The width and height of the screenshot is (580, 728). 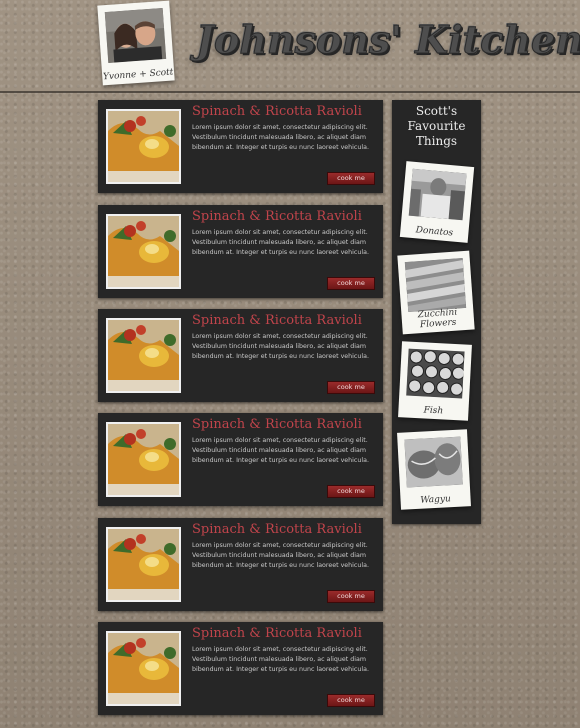 I want to click on header-divider, so click(x=290, y=92).